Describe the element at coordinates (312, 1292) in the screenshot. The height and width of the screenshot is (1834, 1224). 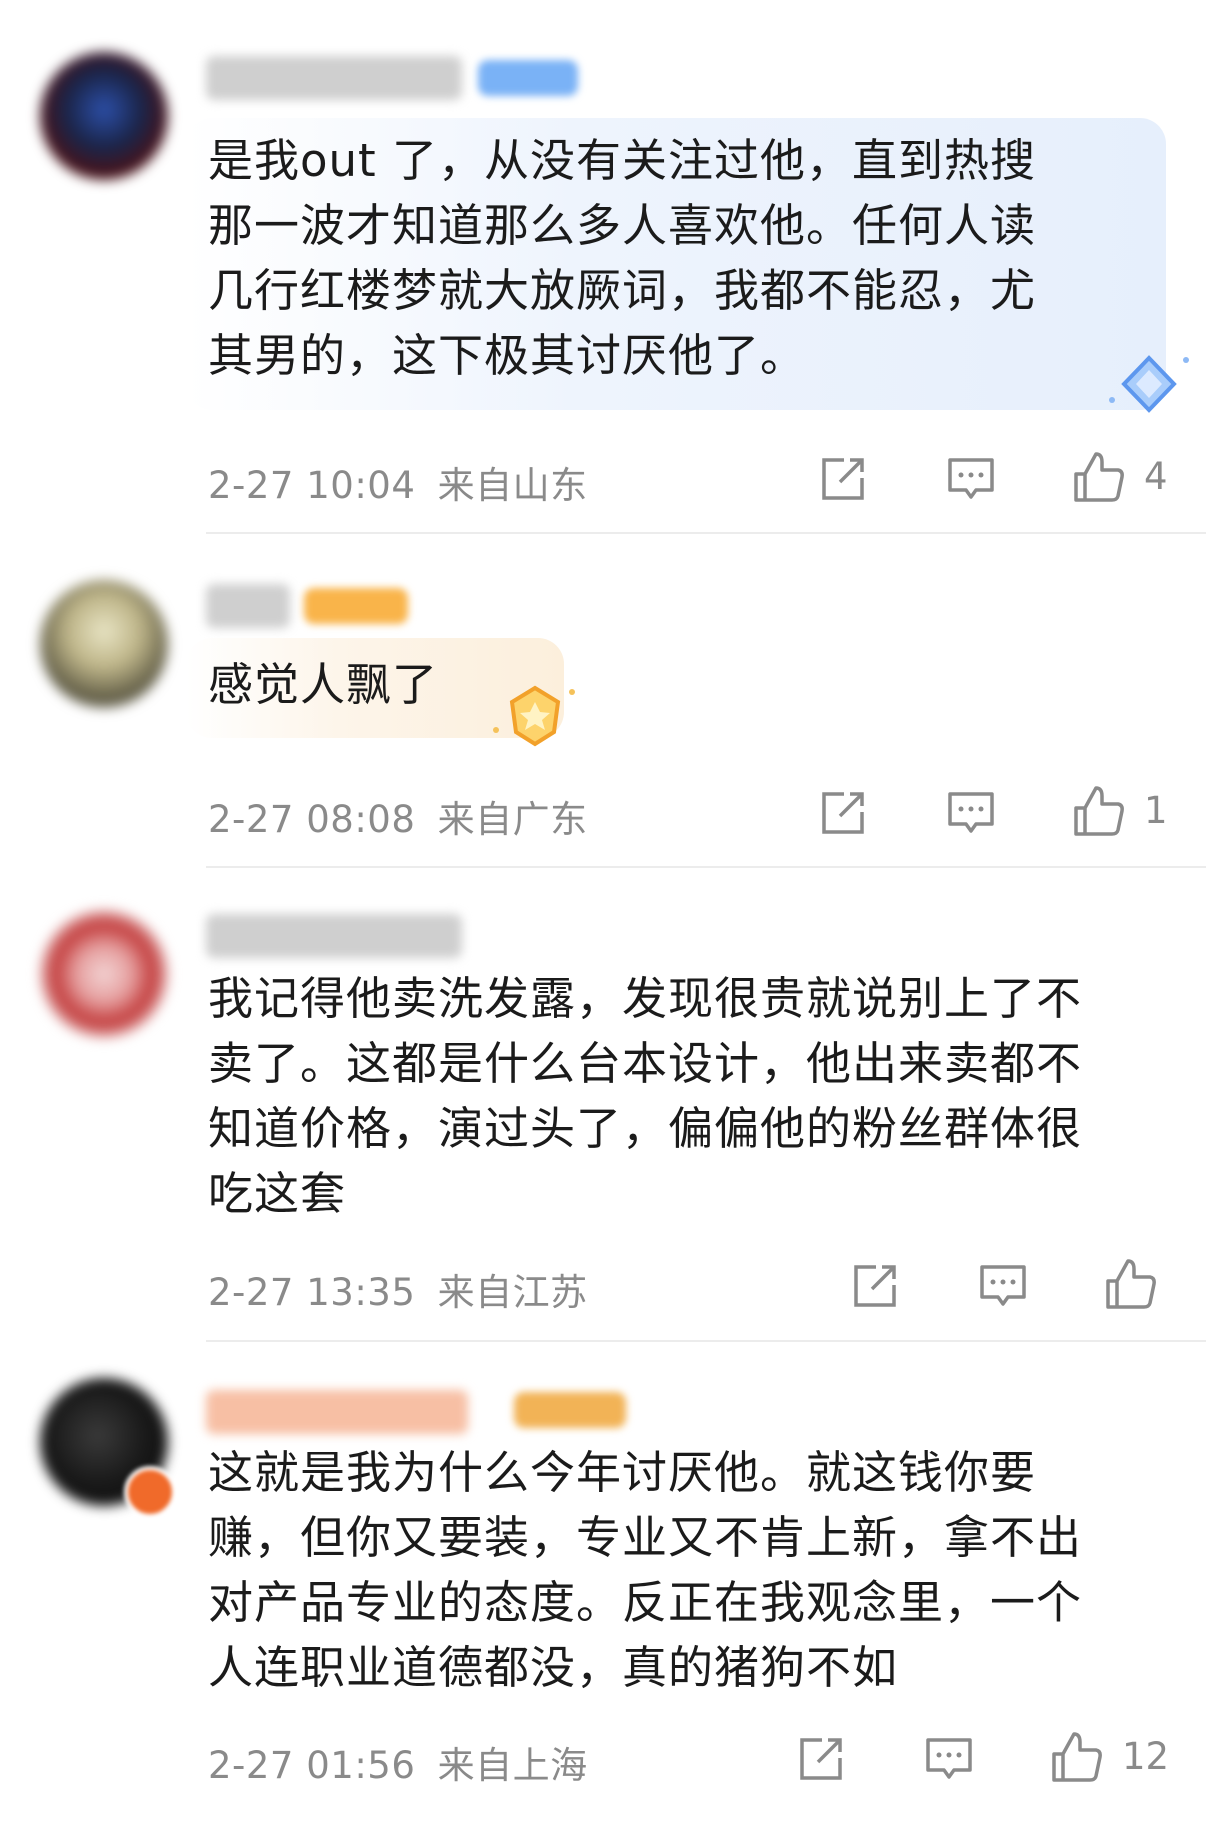
I see `comment-time: 2-27 13:35` at that location.